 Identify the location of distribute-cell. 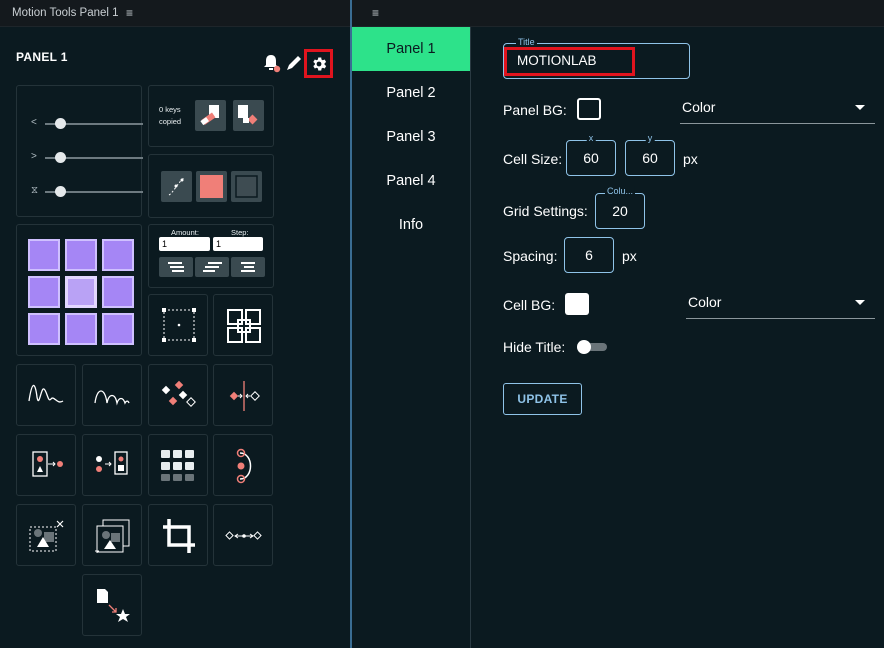
(243, 535).